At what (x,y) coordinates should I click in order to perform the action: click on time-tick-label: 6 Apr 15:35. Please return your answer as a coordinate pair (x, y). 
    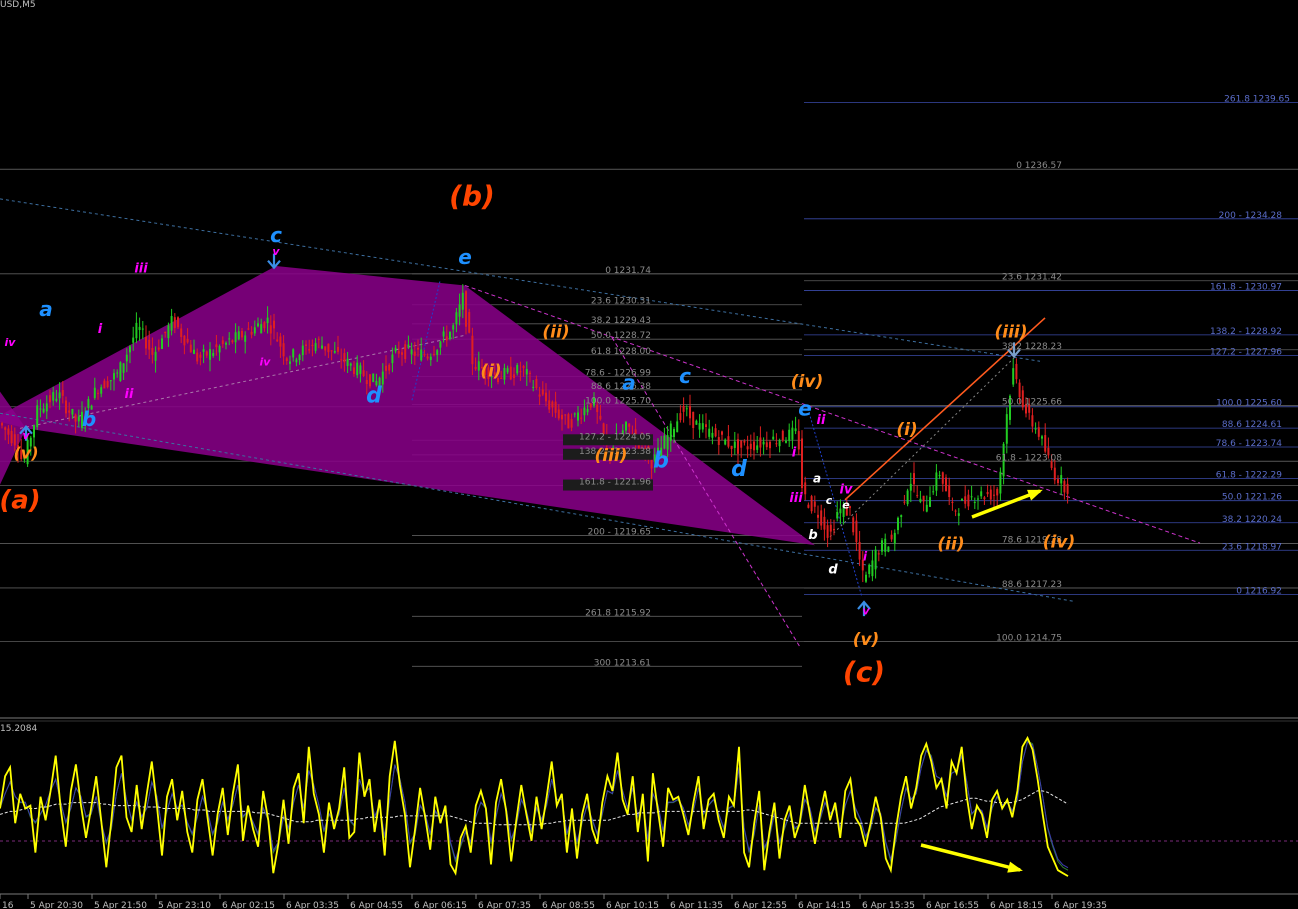
    Looking at the image, I should click on (888, 905).